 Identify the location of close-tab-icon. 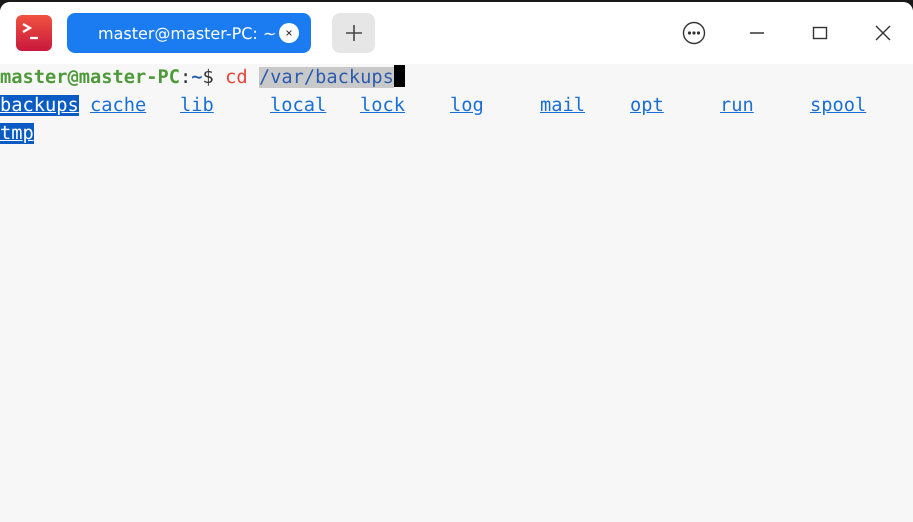
(289, 33).